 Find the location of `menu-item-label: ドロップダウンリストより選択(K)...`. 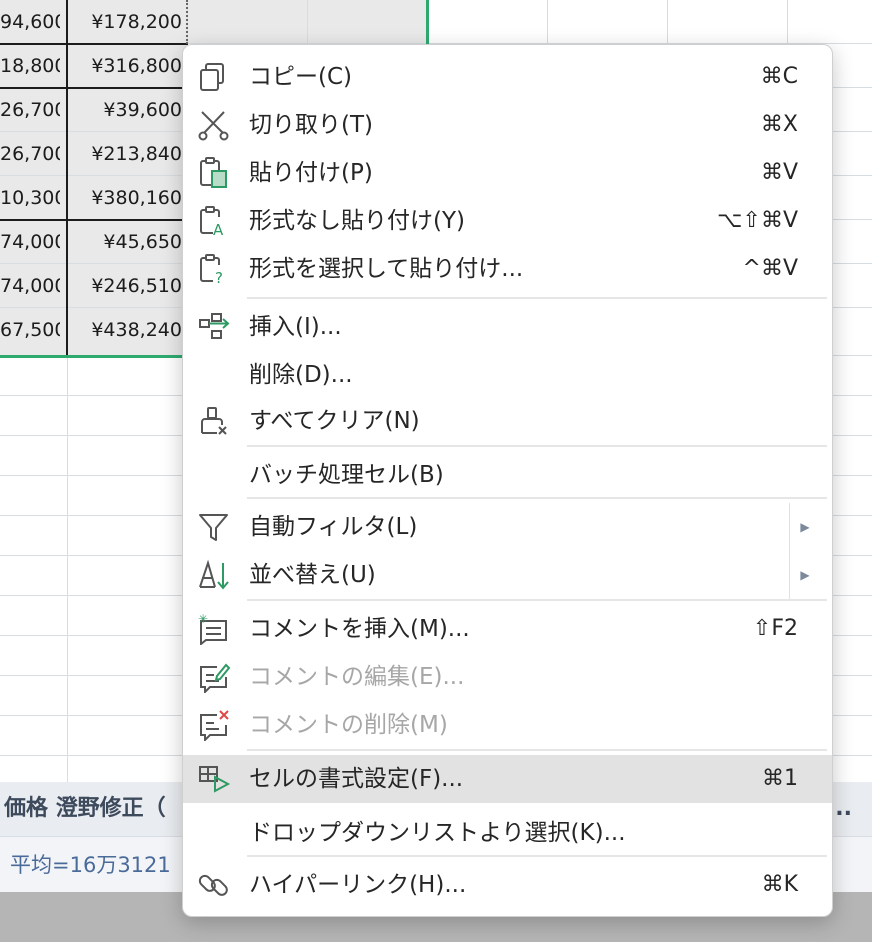

menu-item-label: ドロップダウンリストより選択(K)... is located at coordinates (437, 833).